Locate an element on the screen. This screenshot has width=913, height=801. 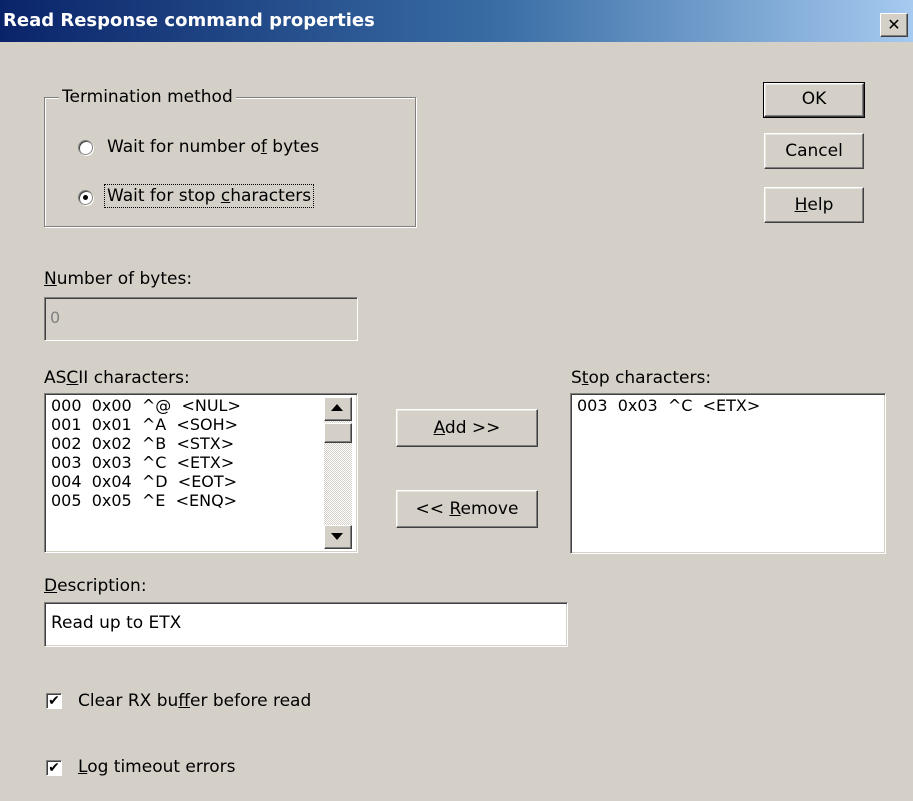
list-item: 002 0x02 ^B <STX> is located at coordinates (142, 444).